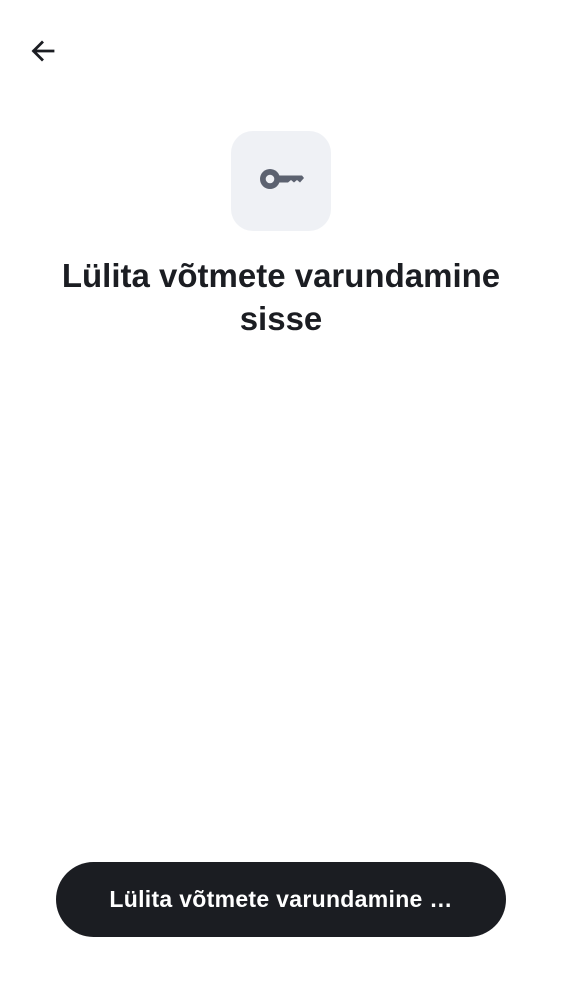  I want to click on page-title: Lülita võtmete varundamine sisse, so click(281, 297).